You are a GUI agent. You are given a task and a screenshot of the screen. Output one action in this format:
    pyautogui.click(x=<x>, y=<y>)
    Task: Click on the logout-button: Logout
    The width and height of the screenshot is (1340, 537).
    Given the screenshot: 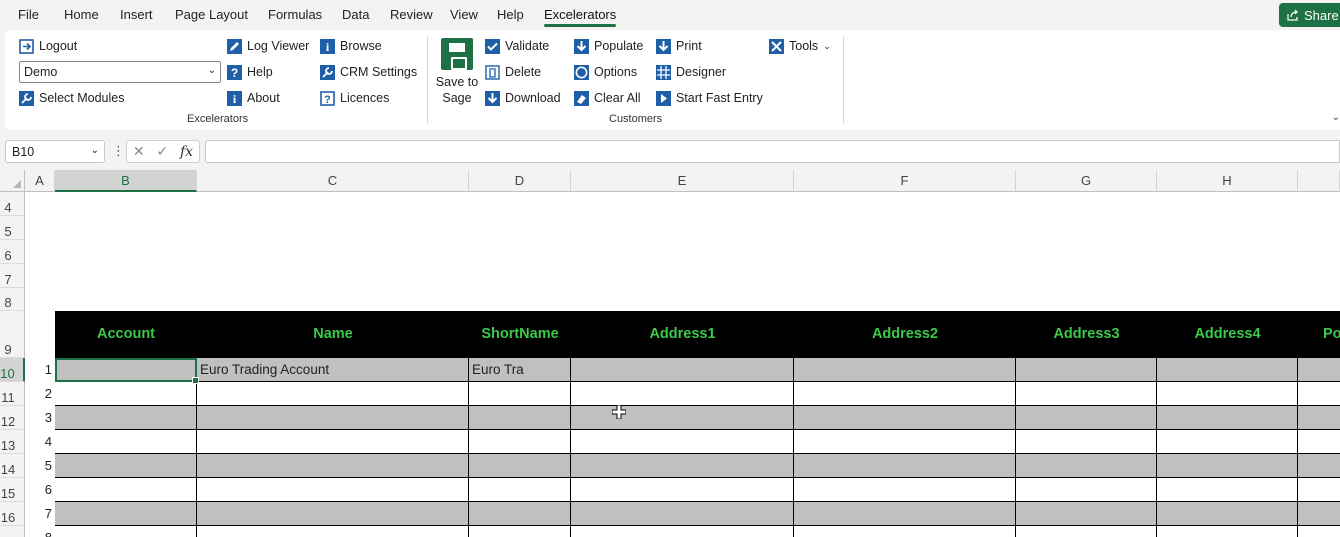 What is the action you would take?
    pyautogui.click(x=48, y=46)
    